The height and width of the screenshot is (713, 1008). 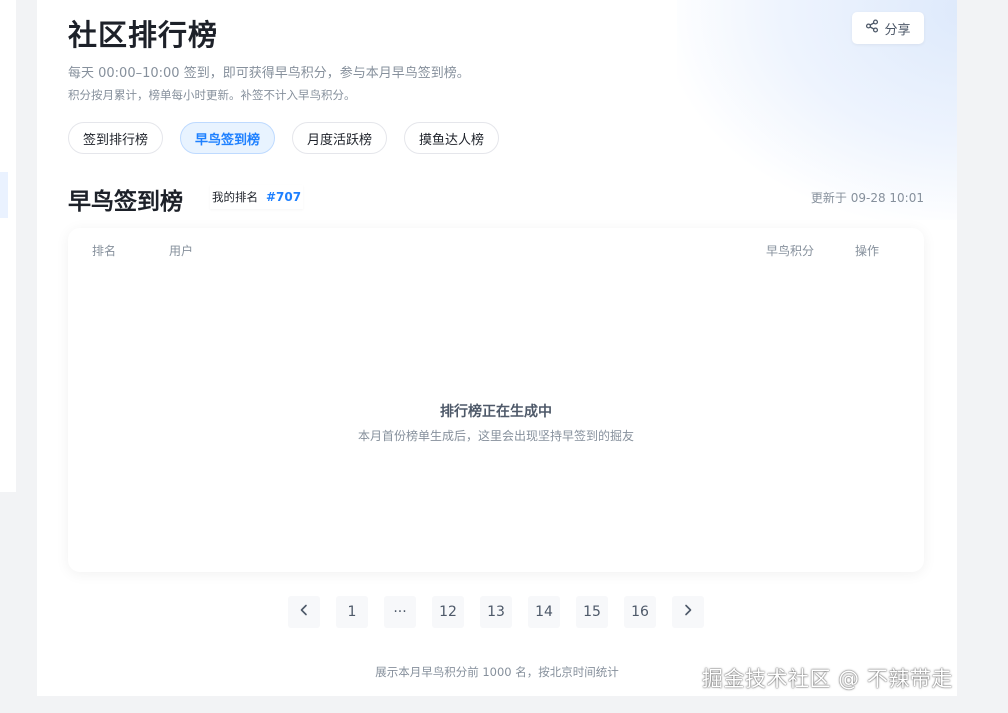 What do you see at coordinates (125, 202) in the screenshot?
I see `section-title: 早鸟签到榜` at bounding box center [125, 202].